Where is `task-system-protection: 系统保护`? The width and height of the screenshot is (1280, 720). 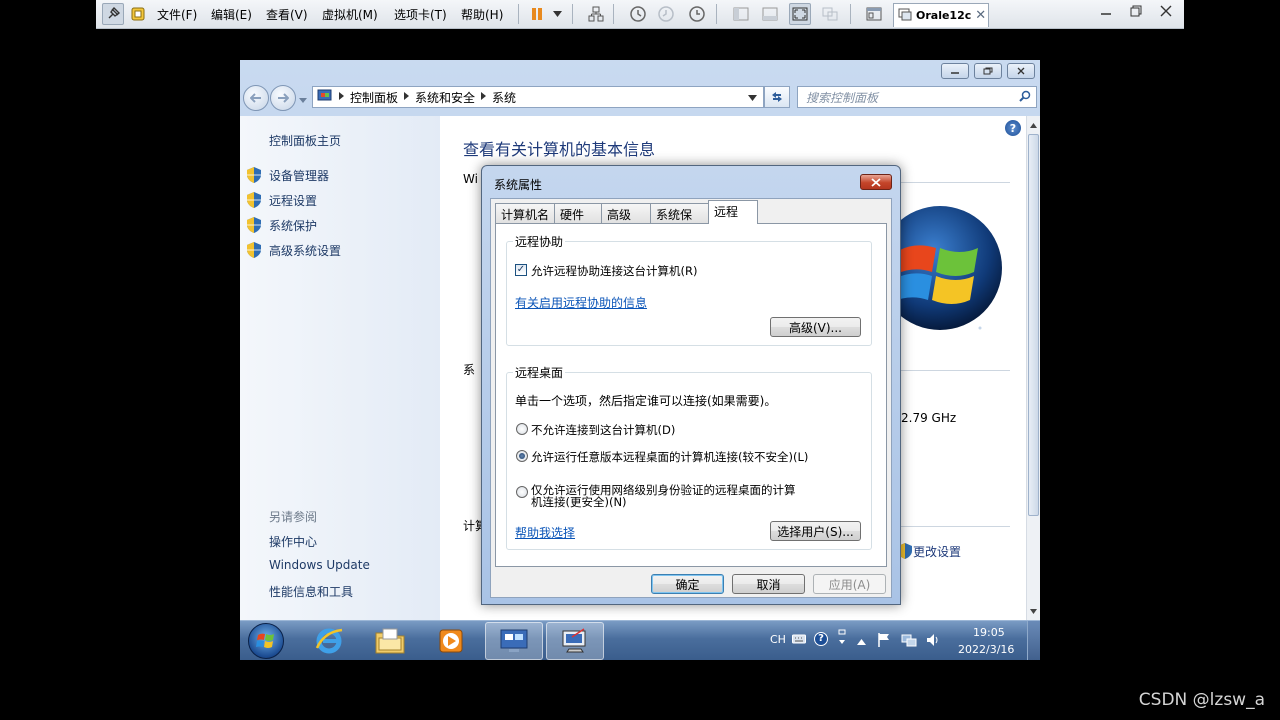 task-system-protection: 系统保护 is located at coordinates (293, 225).